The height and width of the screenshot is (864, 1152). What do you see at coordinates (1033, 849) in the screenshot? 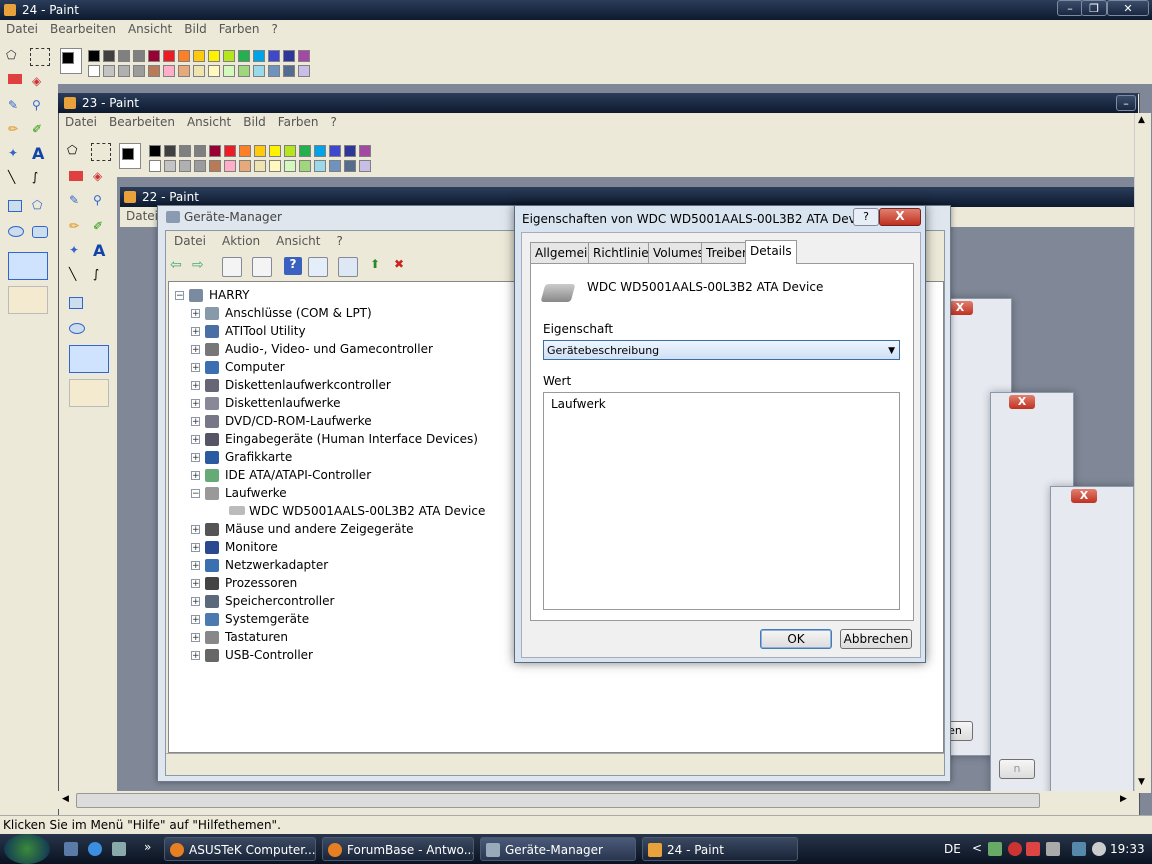
I see `tray-k-icon` at bounding box center [1033, 849].